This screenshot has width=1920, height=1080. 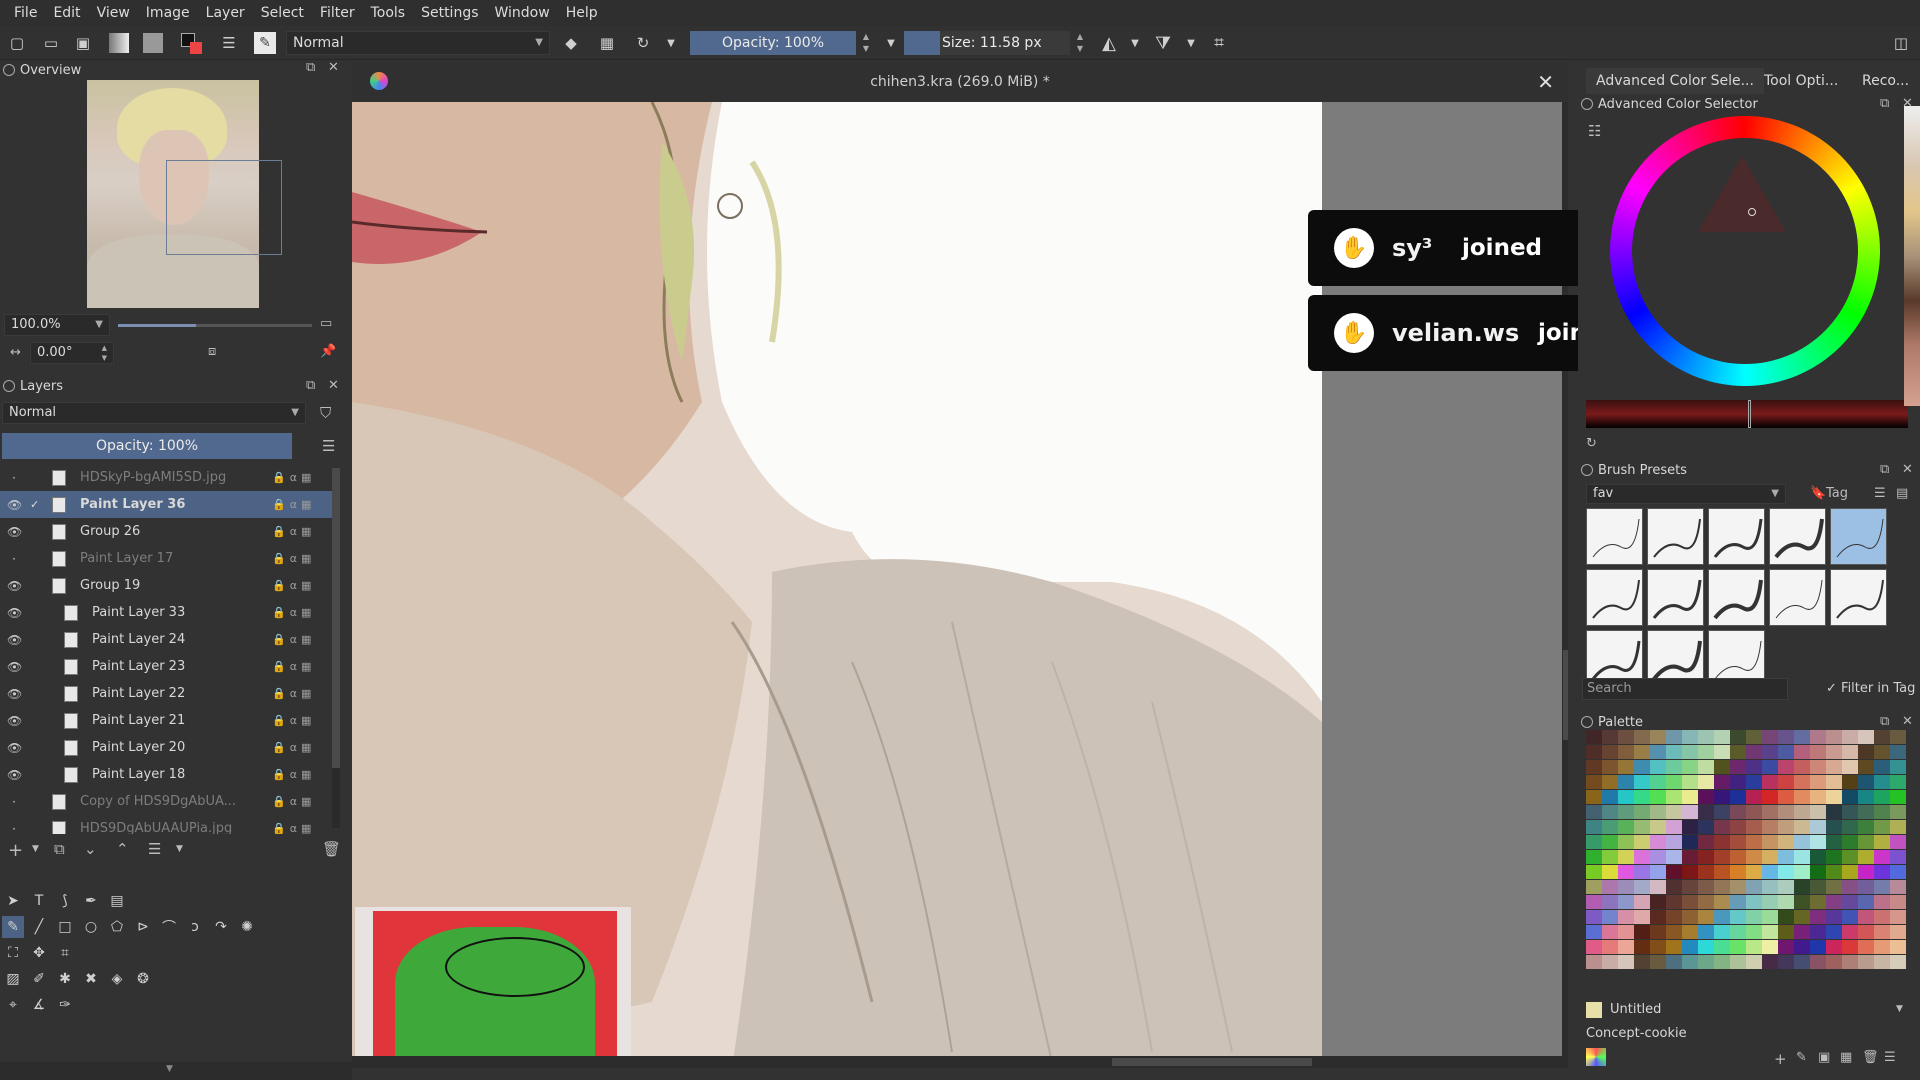 What do you see at coordinates (1591, 443) in the screenshot?
I see `refresh-icon: ↻` at bounding box center [1591, 443].